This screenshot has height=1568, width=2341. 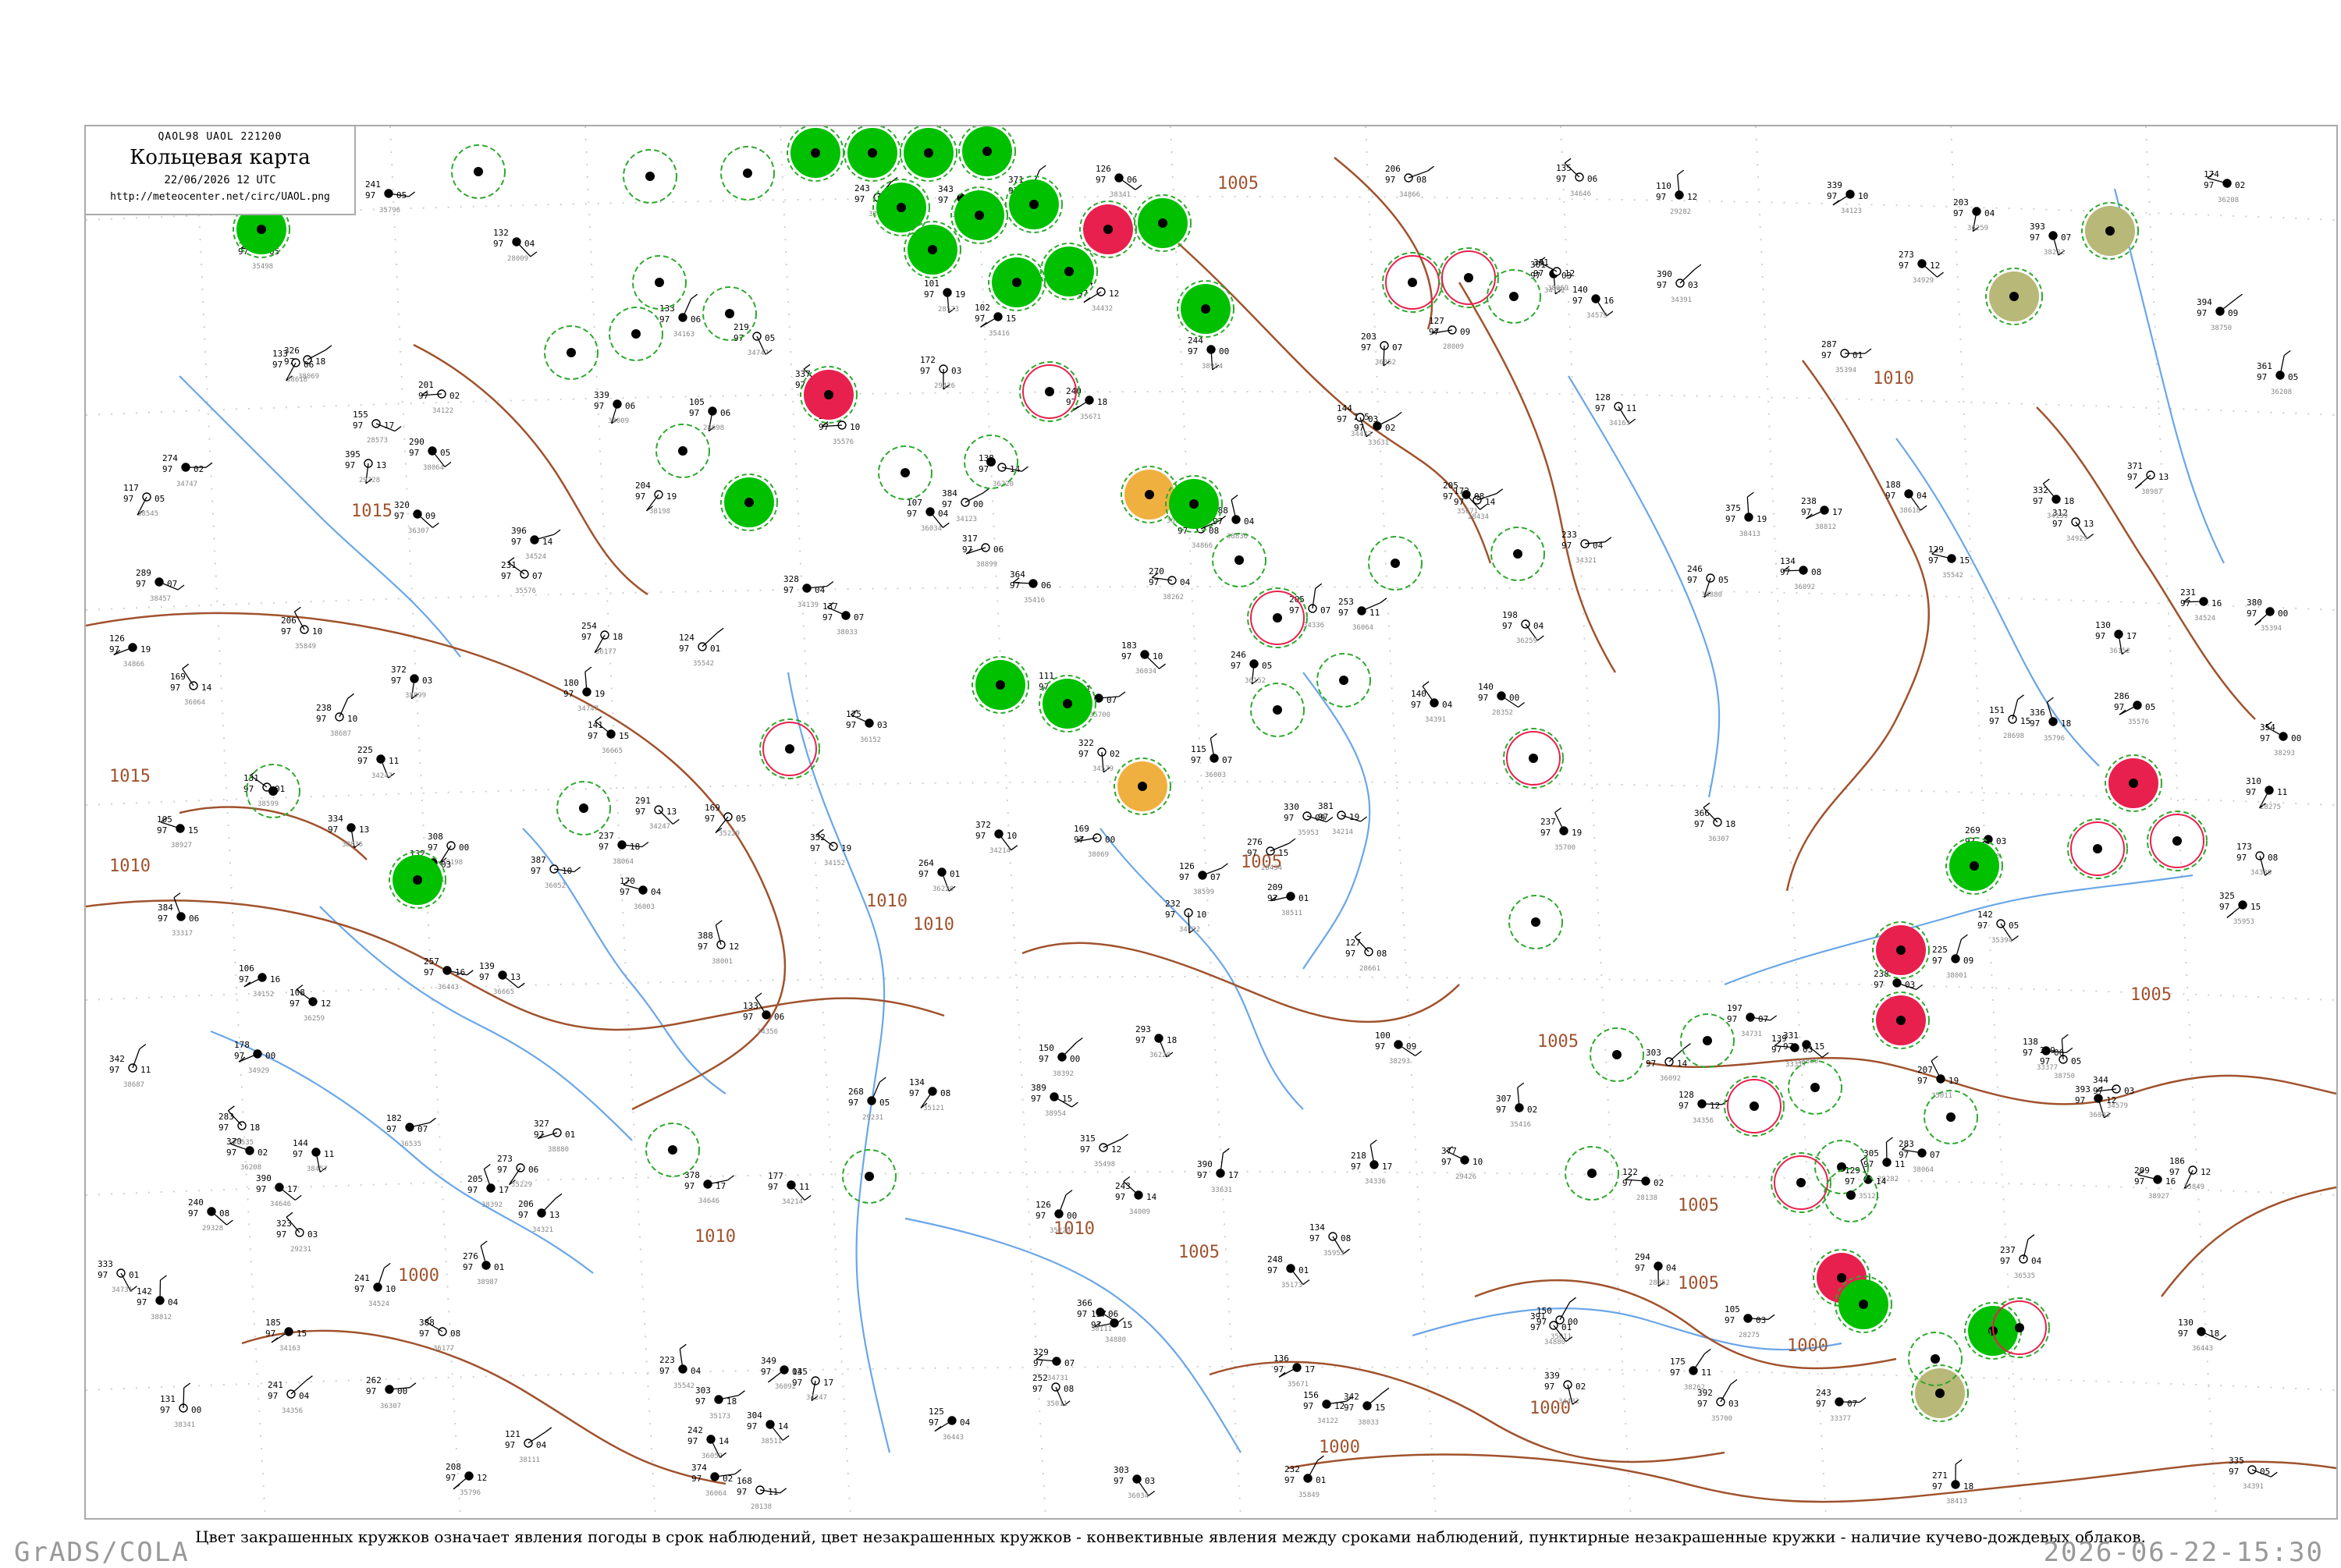 I want to click on station-id: 38457, so click(x=160, y=599).